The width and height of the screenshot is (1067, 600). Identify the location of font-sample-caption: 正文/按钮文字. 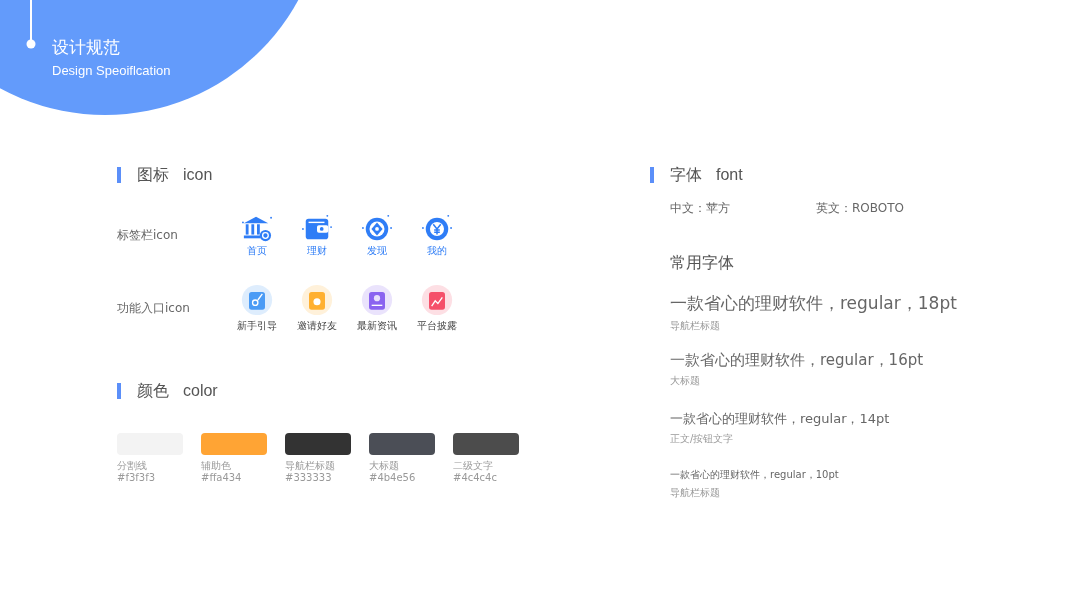
(702, 439).